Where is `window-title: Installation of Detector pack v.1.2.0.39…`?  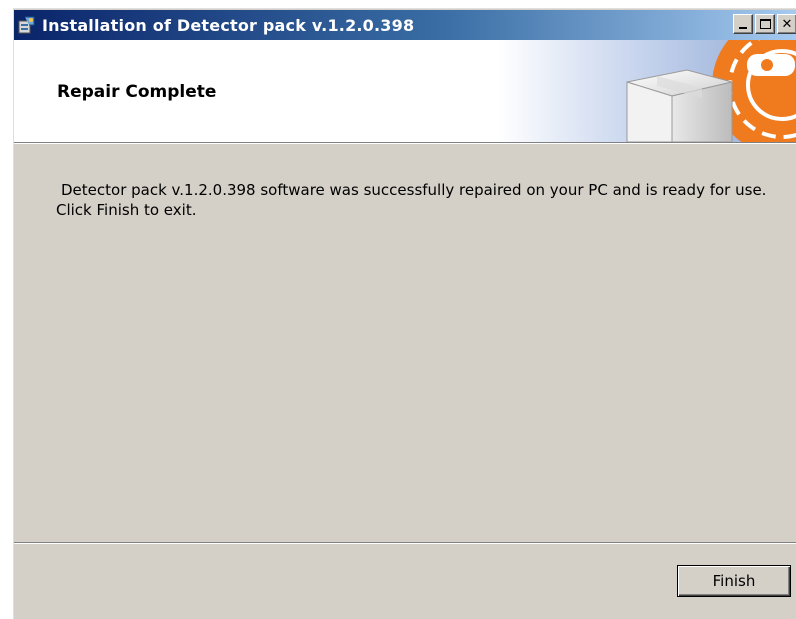
window-title: Installation of Detector pack v.1.2.0.39… is located at coordinates (228, 25).